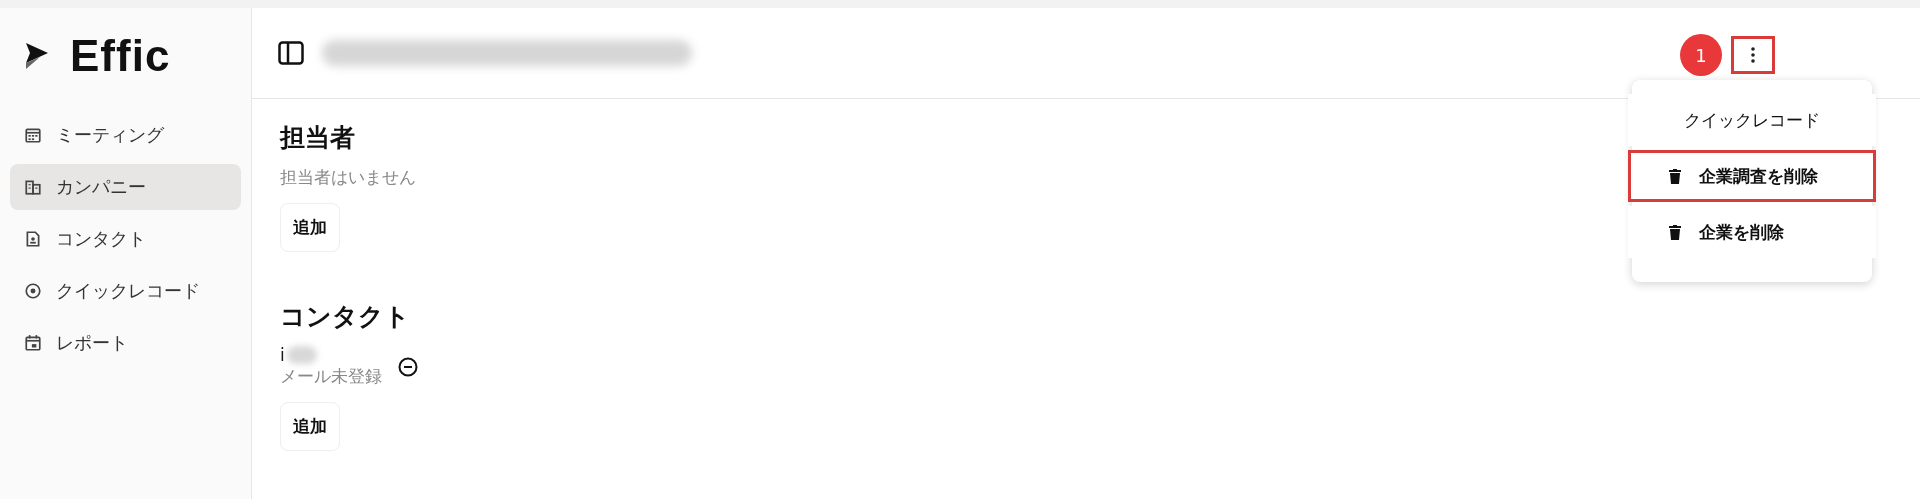 This screenshot has width=1920, height=499. Describe the element at coordinates (33, 343) in the screenshot. I see `report-icon` at that location.